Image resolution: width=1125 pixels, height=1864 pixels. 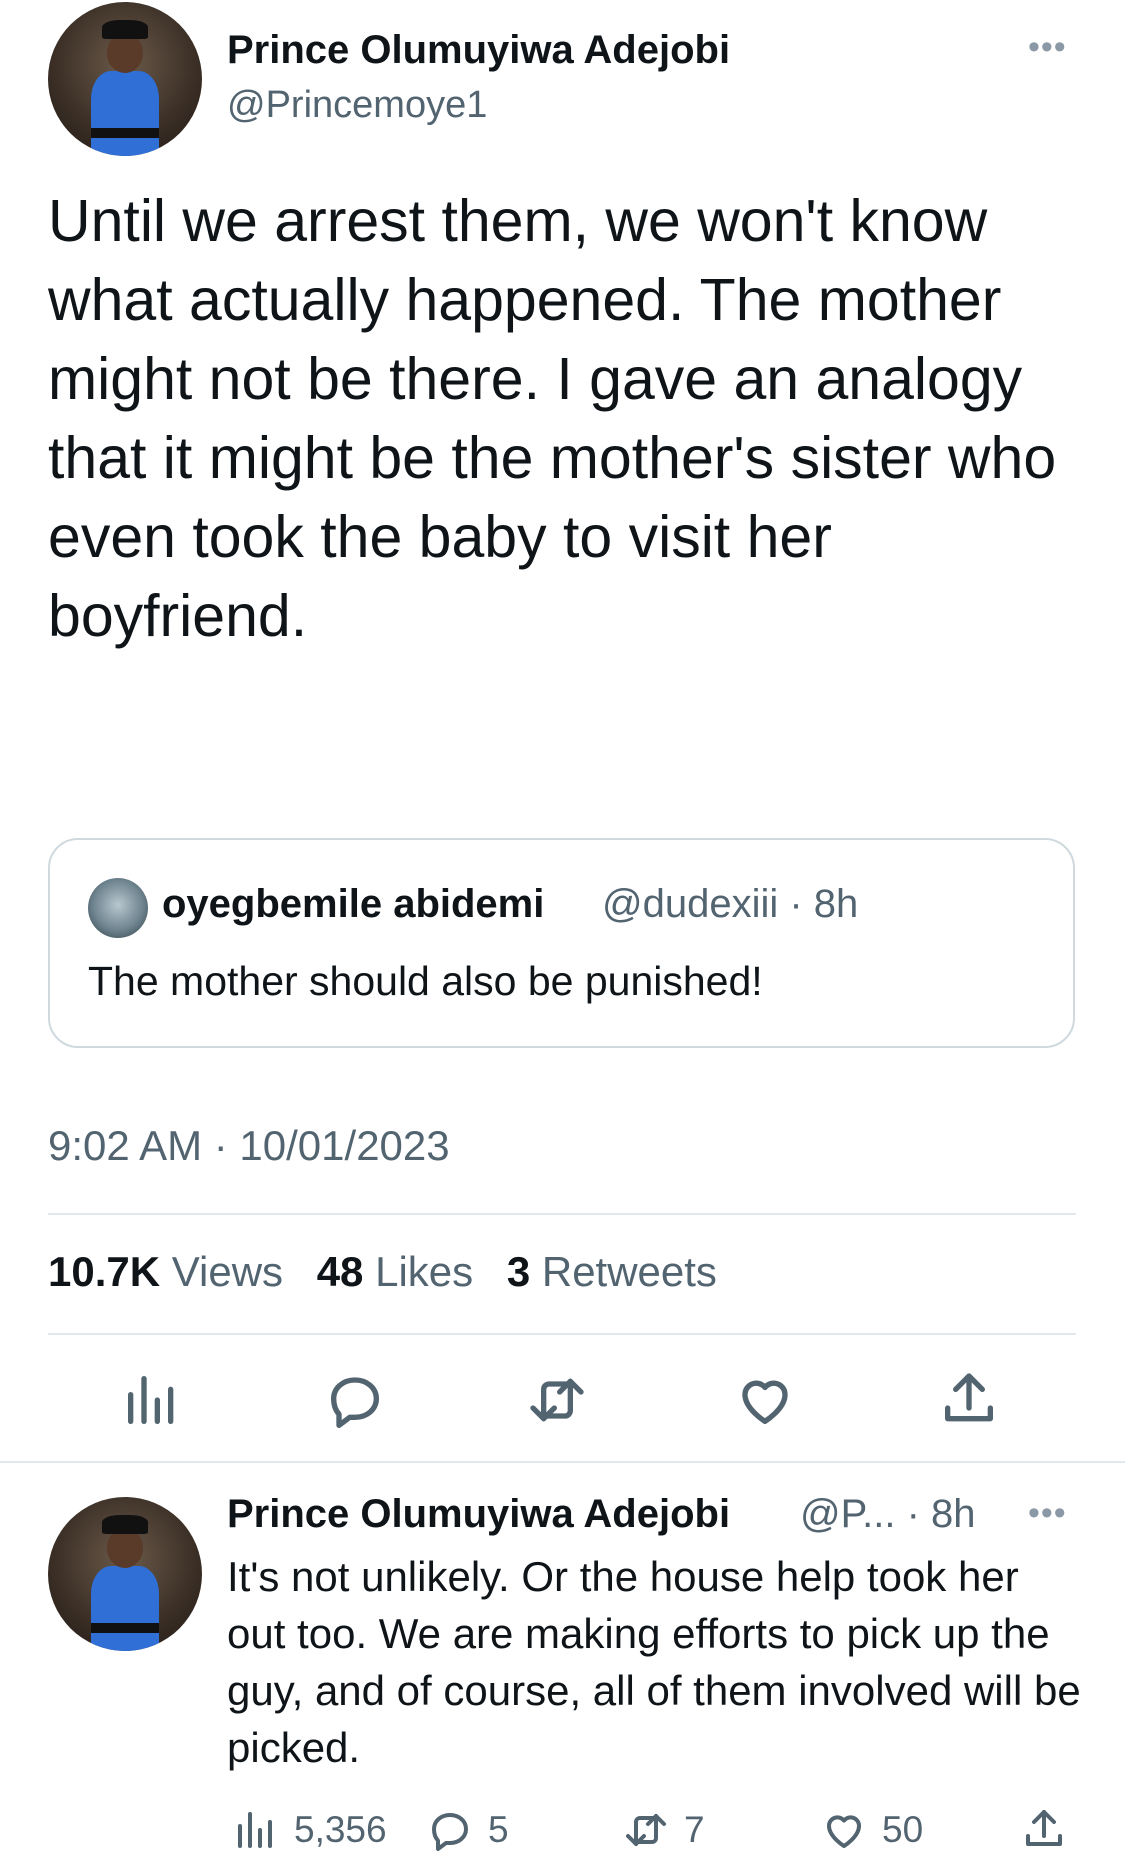 What do you see at coordinates (104, 1271) in the screenshot?
I see `views-count: 10.7K` at bounding box center [104, 1271].